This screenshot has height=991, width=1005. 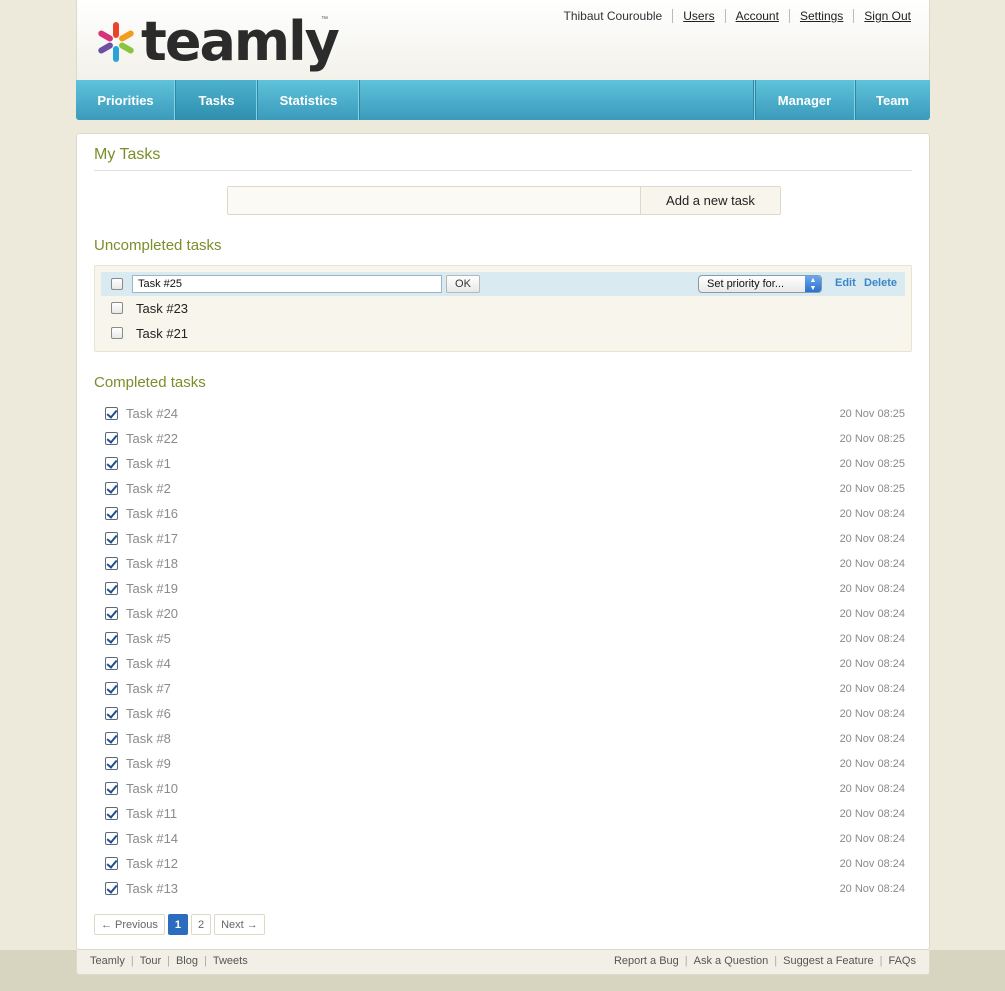 What do you see at coordinates (239, 924) in the screenshot?
I see `next-page-button: Next →` at bounding box center [239, 924].